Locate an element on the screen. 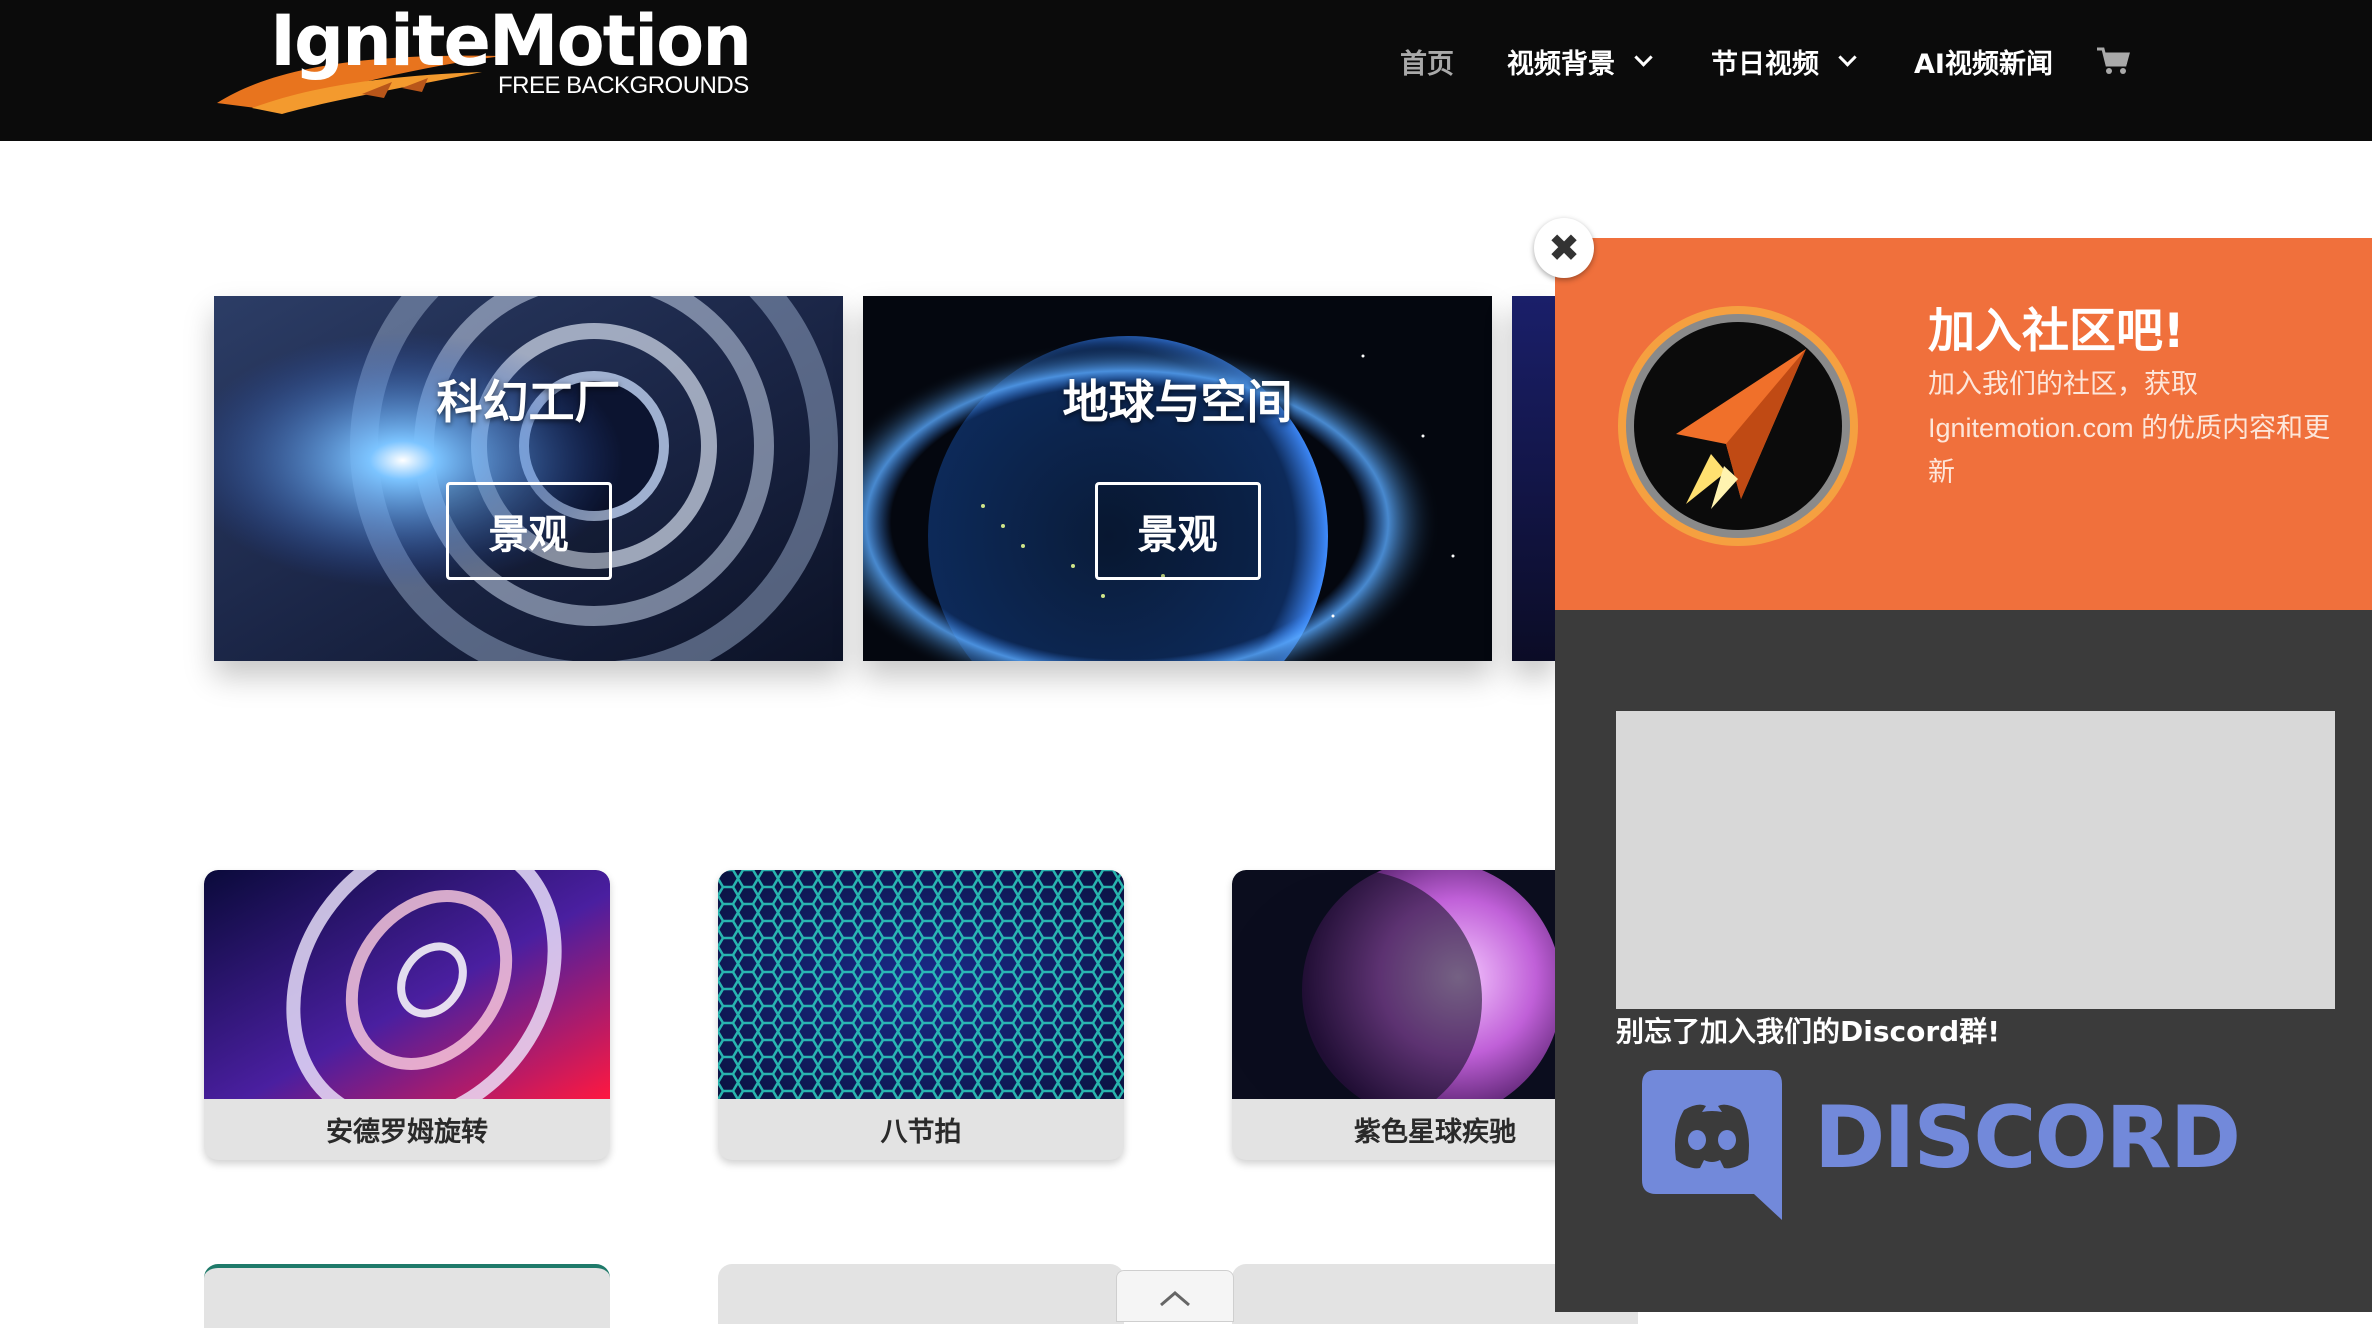 The image size is (2372, 1328). scroll-to-top-button is located at coordinates (1175, 1296).